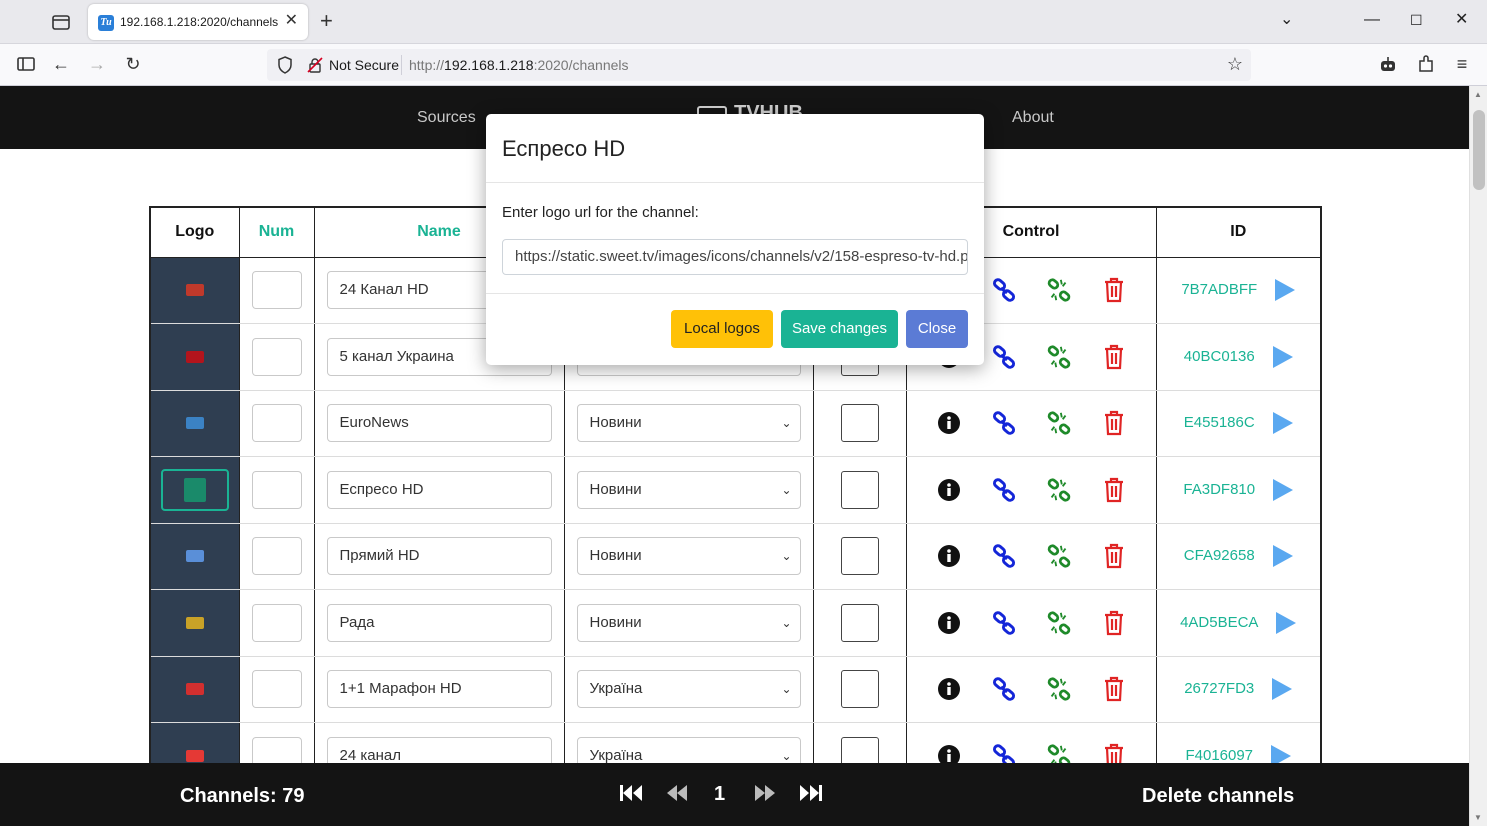  Describe the element at coordinates (1388, 64) in the screenshot. I see `extension-robot-icon` at that location.